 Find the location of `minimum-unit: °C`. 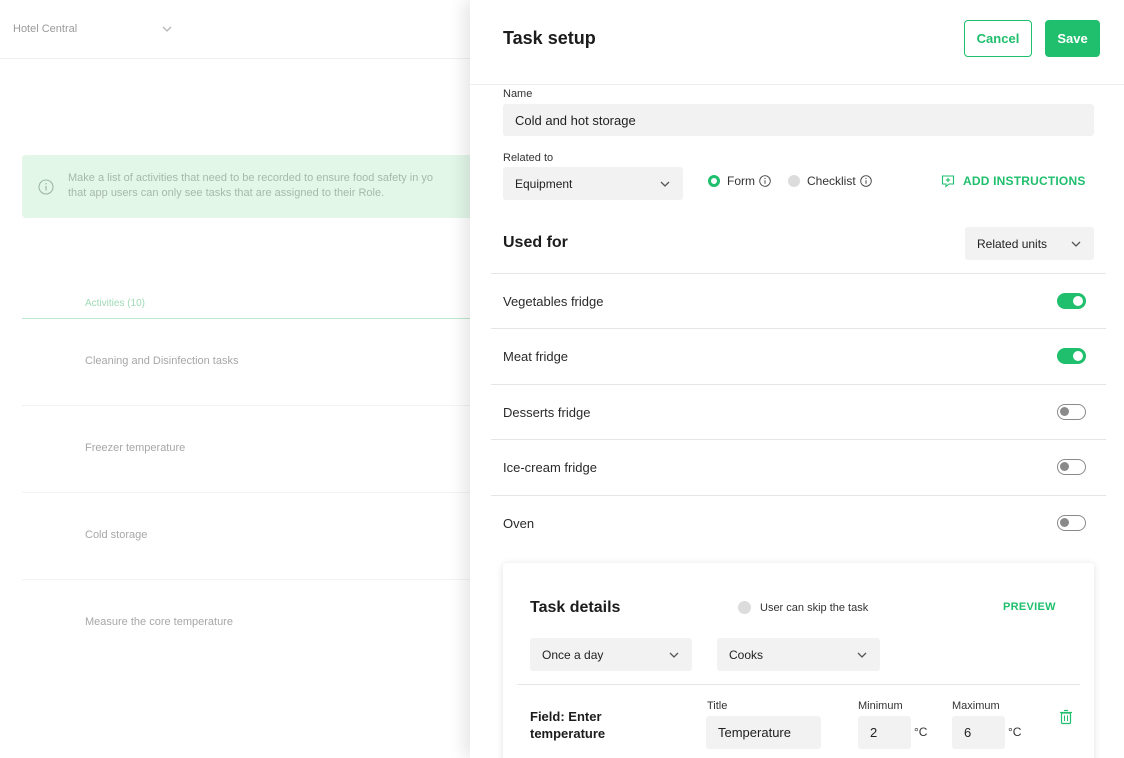

minimum-unit: °C is located at coordinates (921, 732).